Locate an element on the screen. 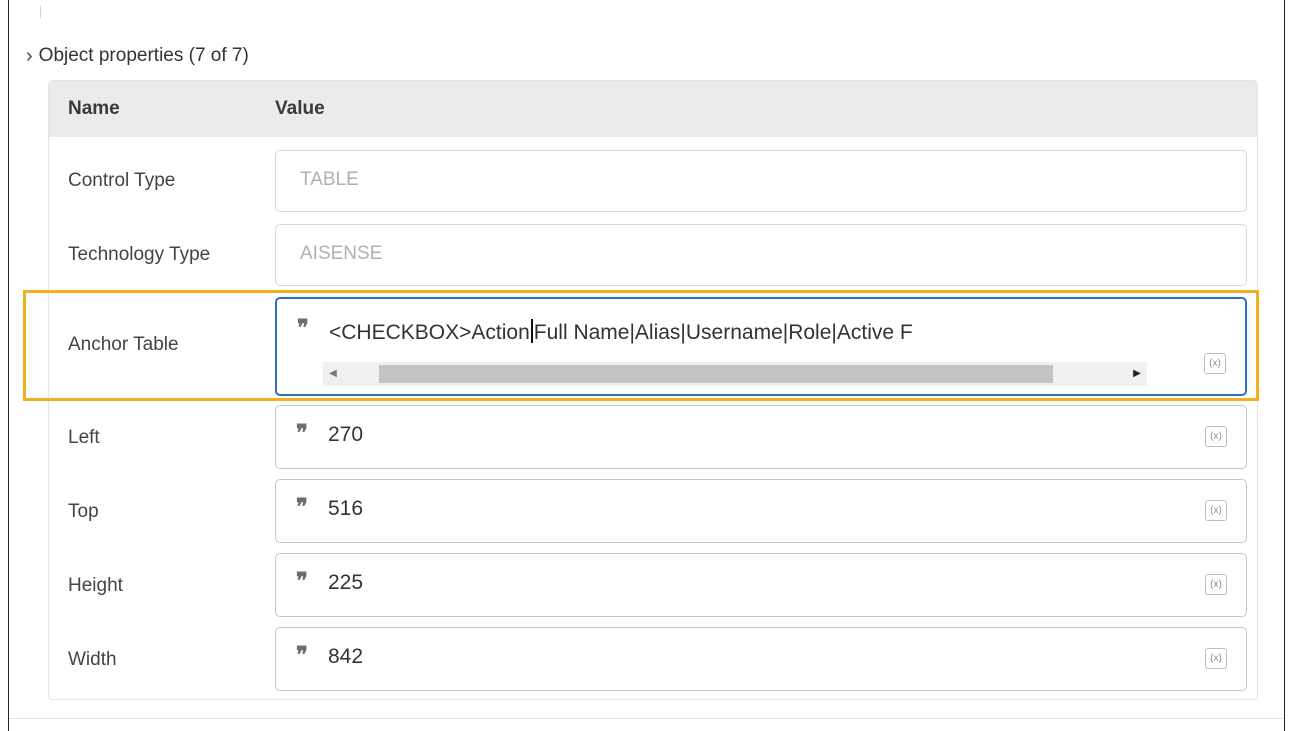 This screenshot has width=1293, height=731. column-header-name: Name is located at coordinates (94, 108).